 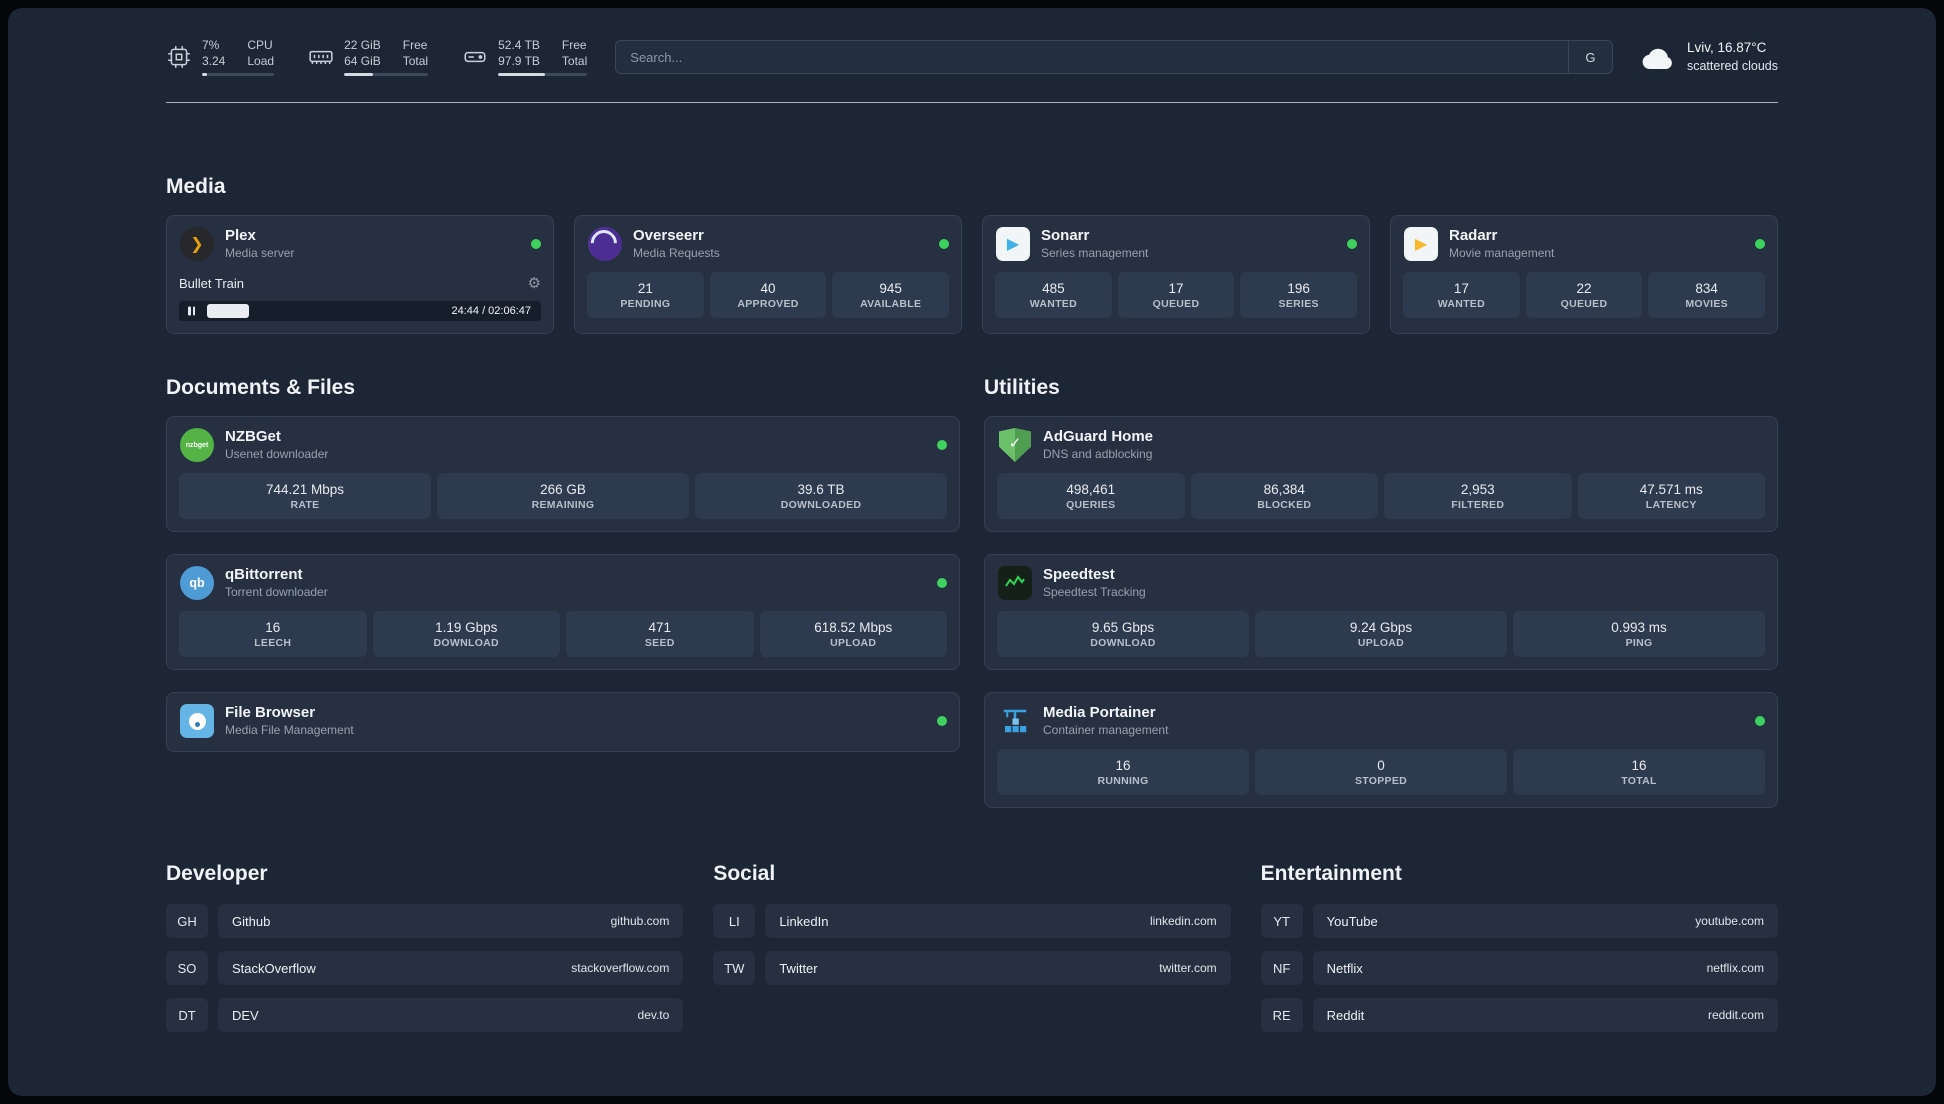 I want to click on bookmark-abbr: SO, so click(x=187, y=968).